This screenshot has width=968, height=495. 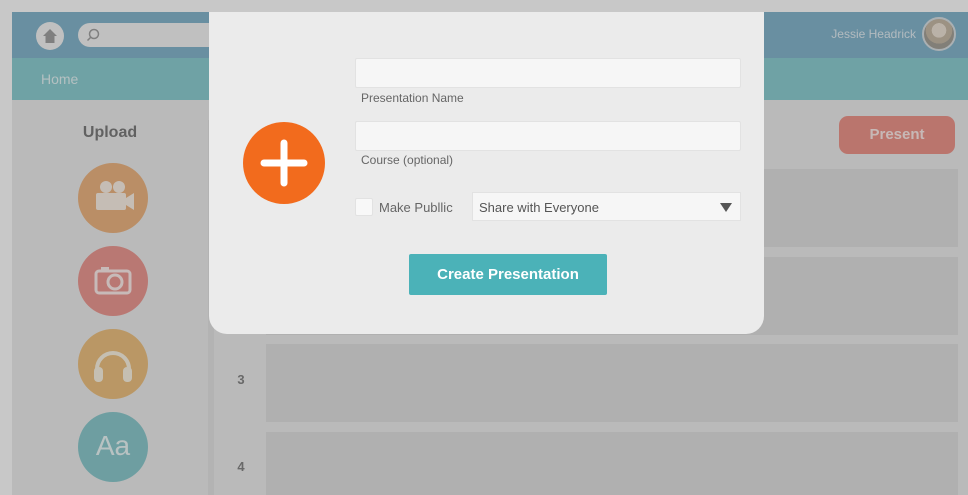 I want to click on add-presentation-badge, so click(x=284, y=163).